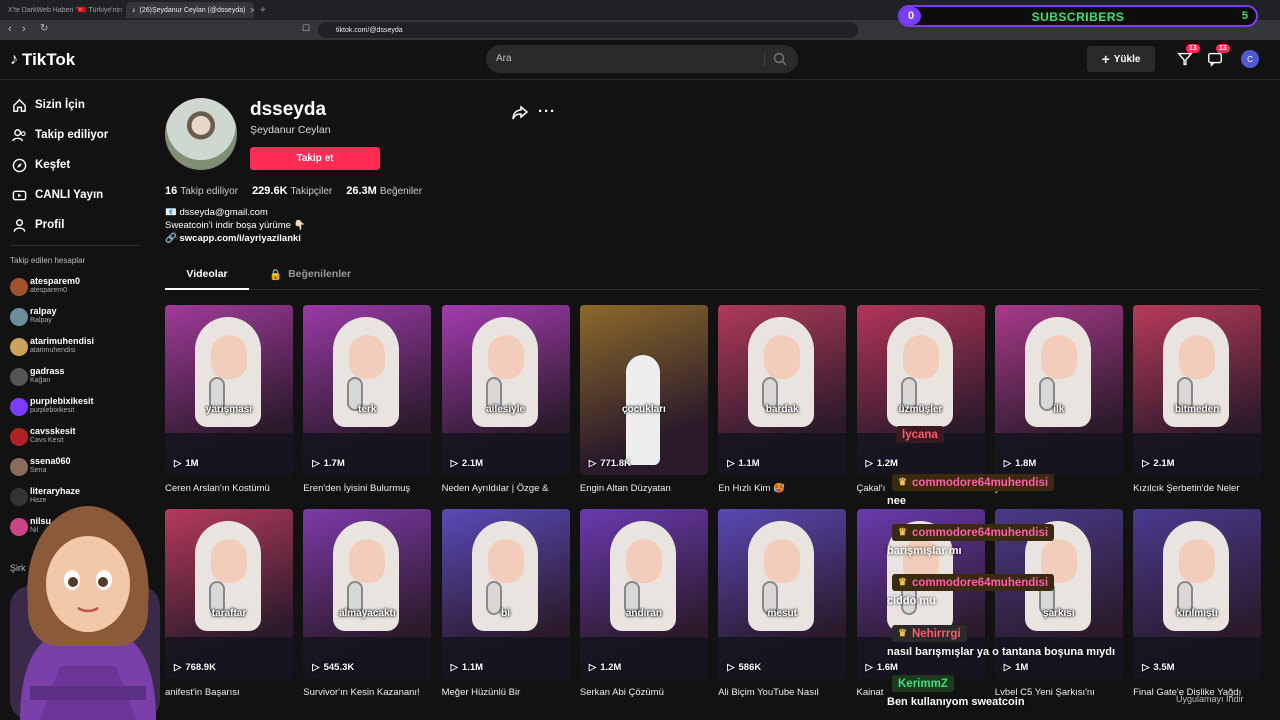 This screenshot has width=1280, height=720. Describe the element at coordinates (1197, 594) in the screenshot. I see `video-thumbnail: kırılmıştı ▷ 3.5M` at that location.